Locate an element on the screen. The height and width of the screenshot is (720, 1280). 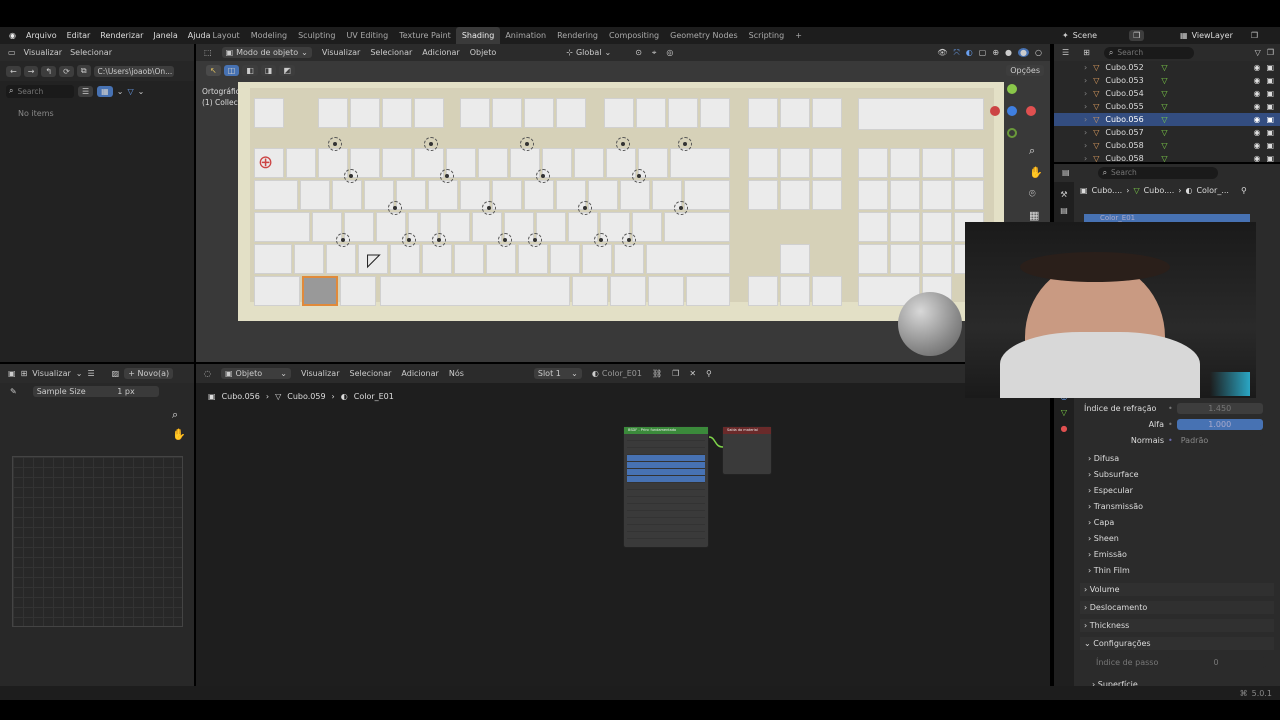
display-mode-icon: ⊞ is located at coordinates (1086, 52).